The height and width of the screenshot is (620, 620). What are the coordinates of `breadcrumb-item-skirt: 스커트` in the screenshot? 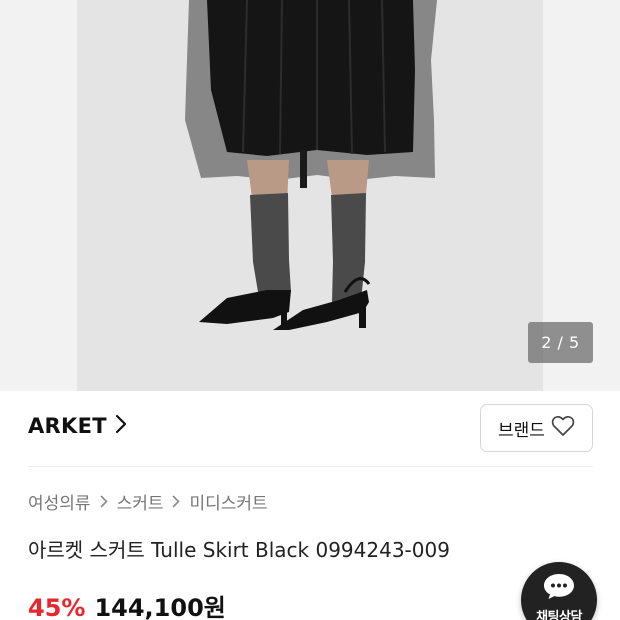 It's located at (140, 501).